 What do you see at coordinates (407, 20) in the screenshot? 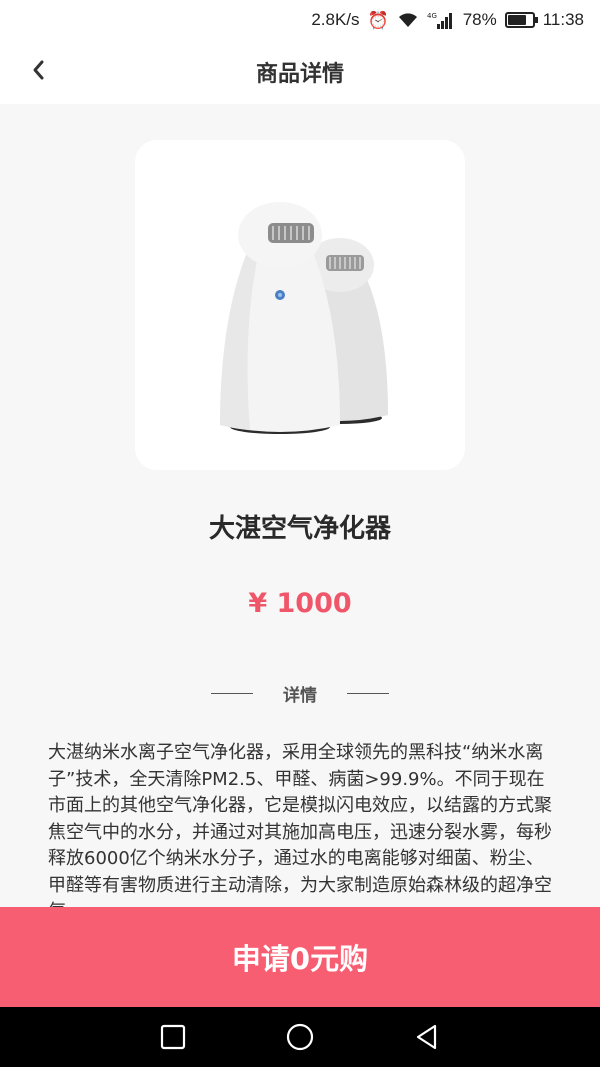
I see `wifi-icon` at bounding box center [407, 20].